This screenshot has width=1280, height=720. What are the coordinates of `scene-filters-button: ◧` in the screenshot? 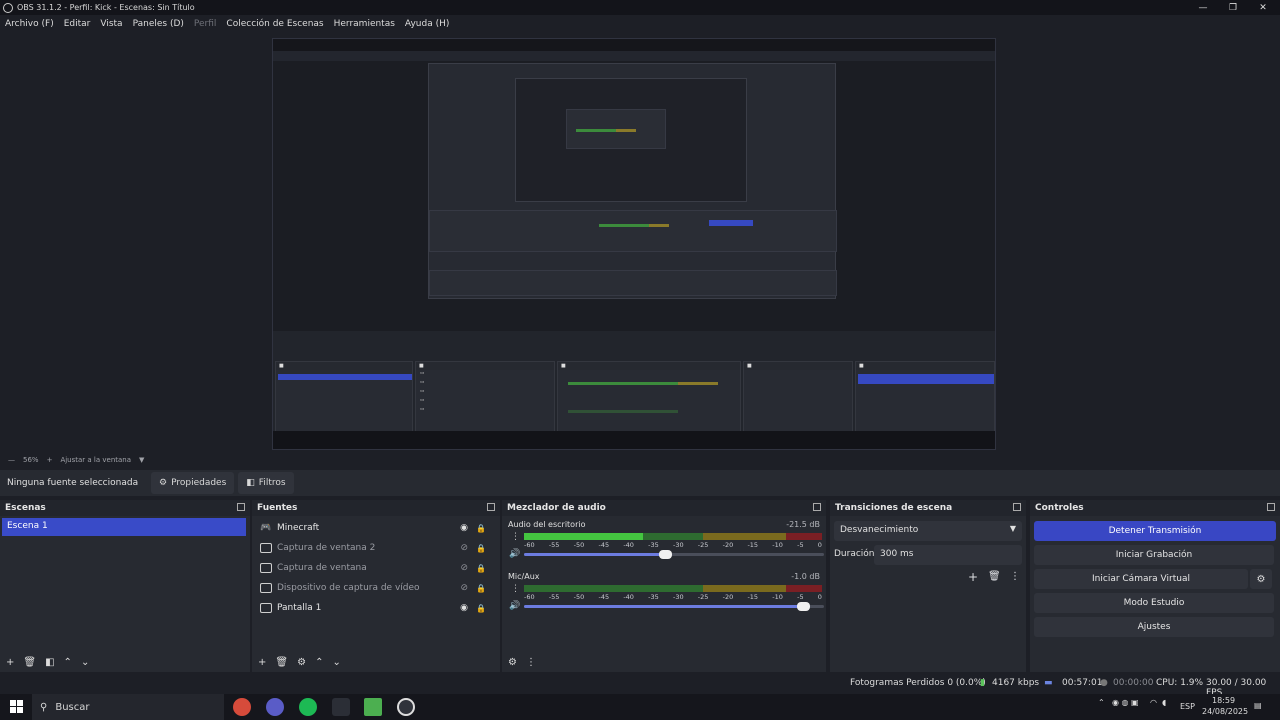 It's located at (49, 662).